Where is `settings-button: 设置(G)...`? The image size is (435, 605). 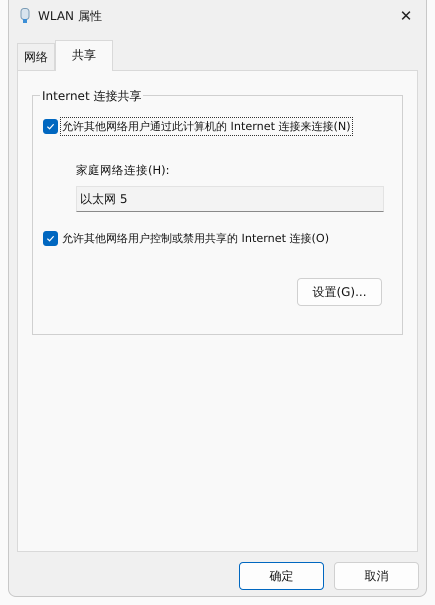 settings-button: 设置(G)... is located at coordinates (339, 292).